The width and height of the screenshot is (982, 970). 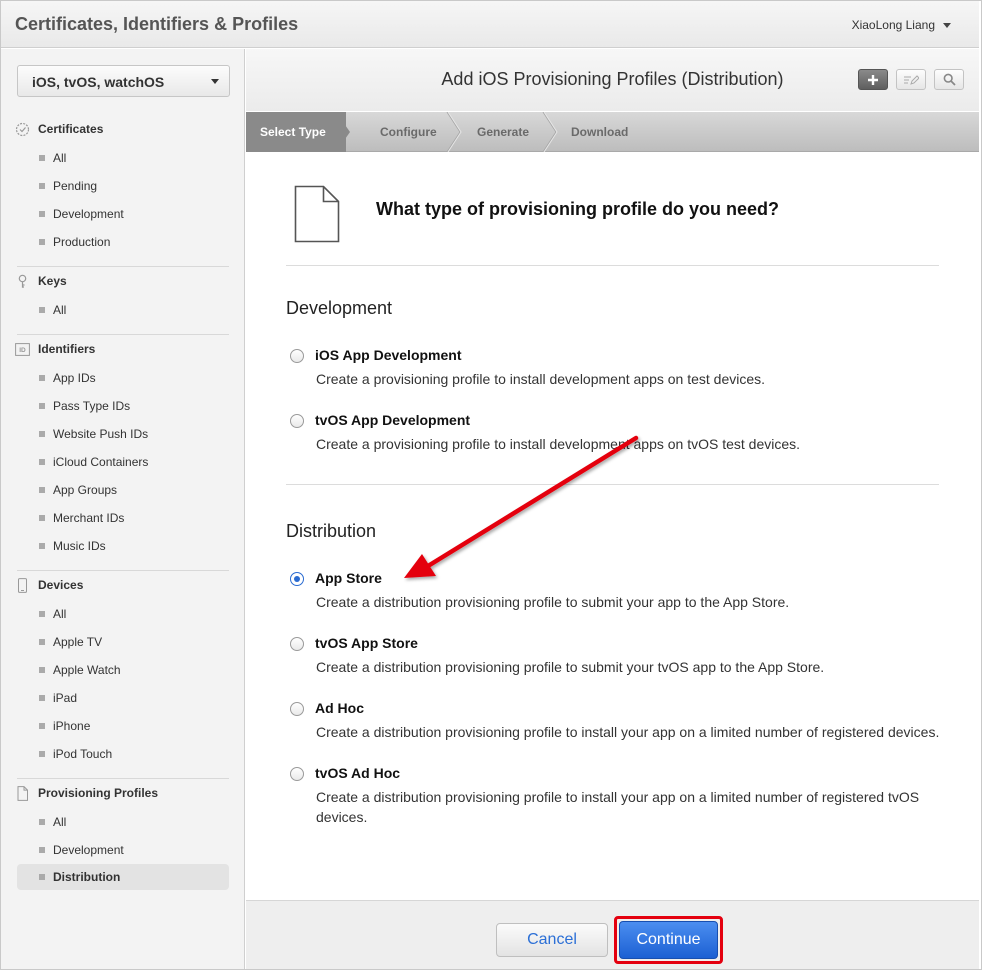 What do you see at coordinates (348, 578) in the screenshot?
I see `option-label: App Store` at bounding box center [348, 578].